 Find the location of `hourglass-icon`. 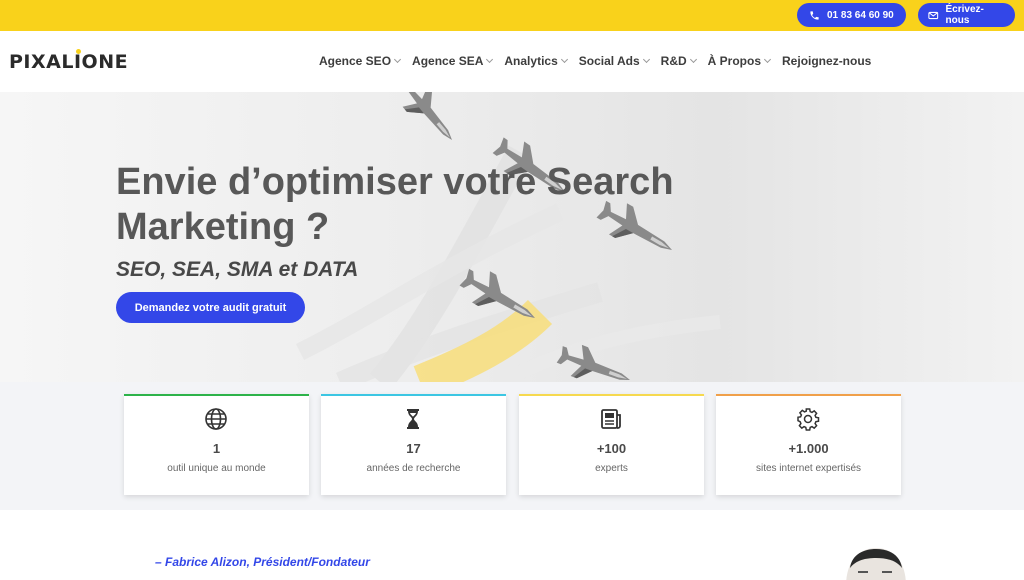

hourglass-icon is located at coordinates (413, 419).